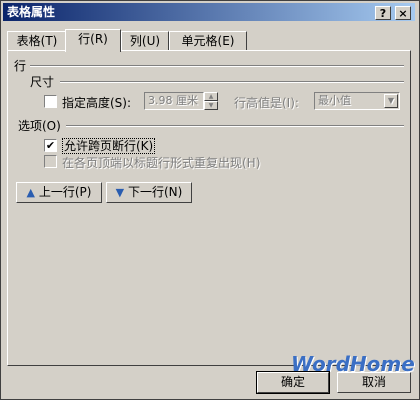  I want to click on options-group-label: 选项(O), so click(39, 126).